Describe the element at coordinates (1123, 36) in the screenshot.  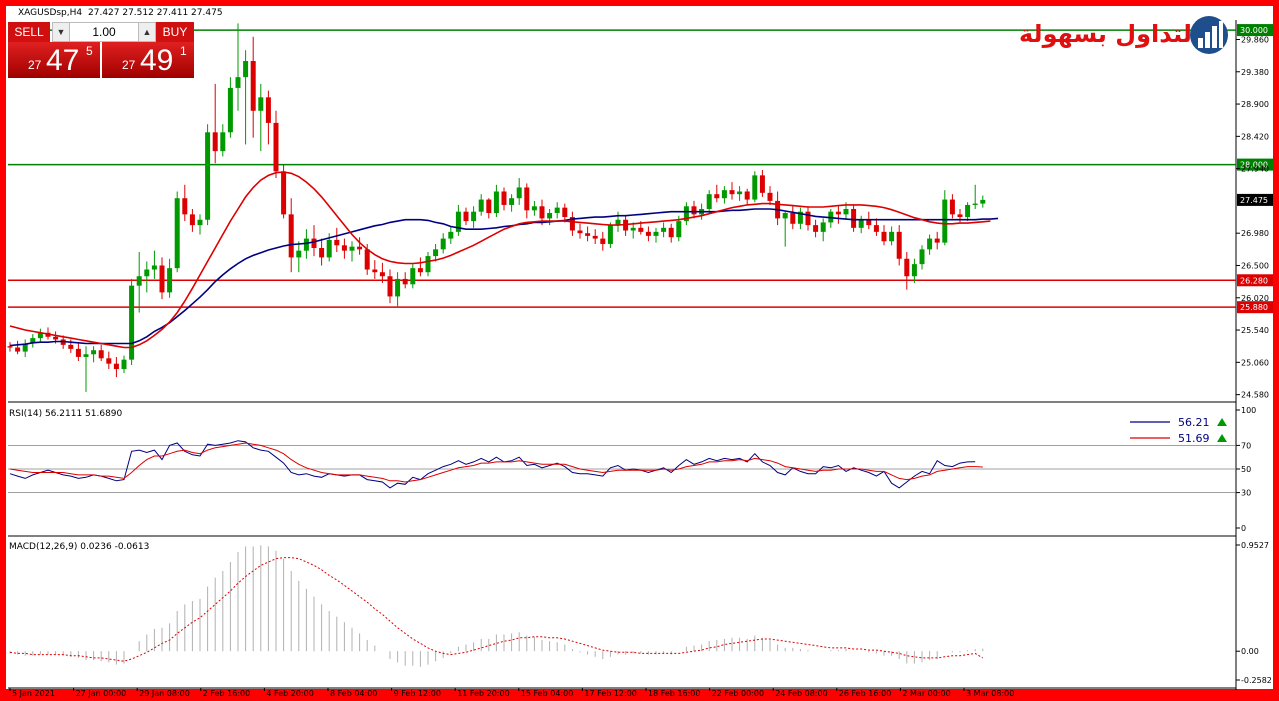
I see `brand-logo: التداول بسهولة` at that location.